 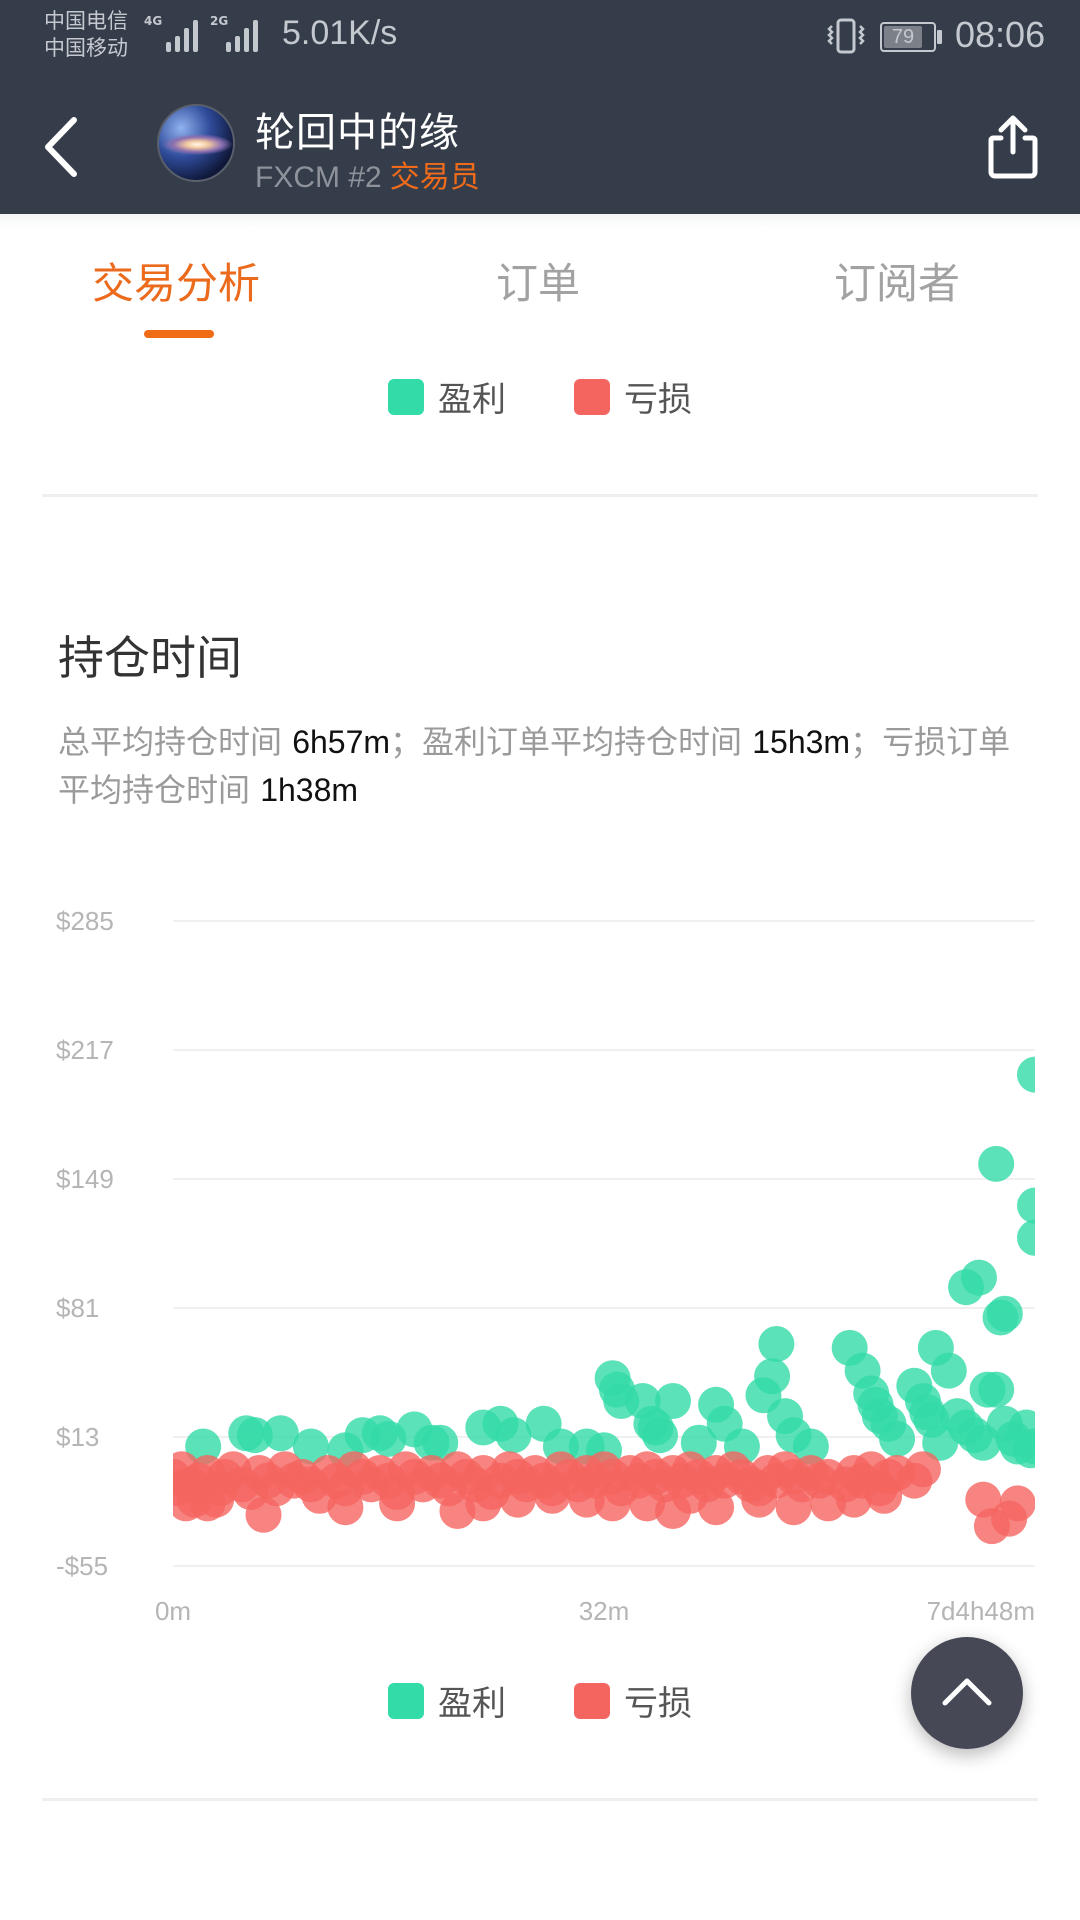 I want to click on avg-holding-all: 6h57m, so click(x=341, y=742).